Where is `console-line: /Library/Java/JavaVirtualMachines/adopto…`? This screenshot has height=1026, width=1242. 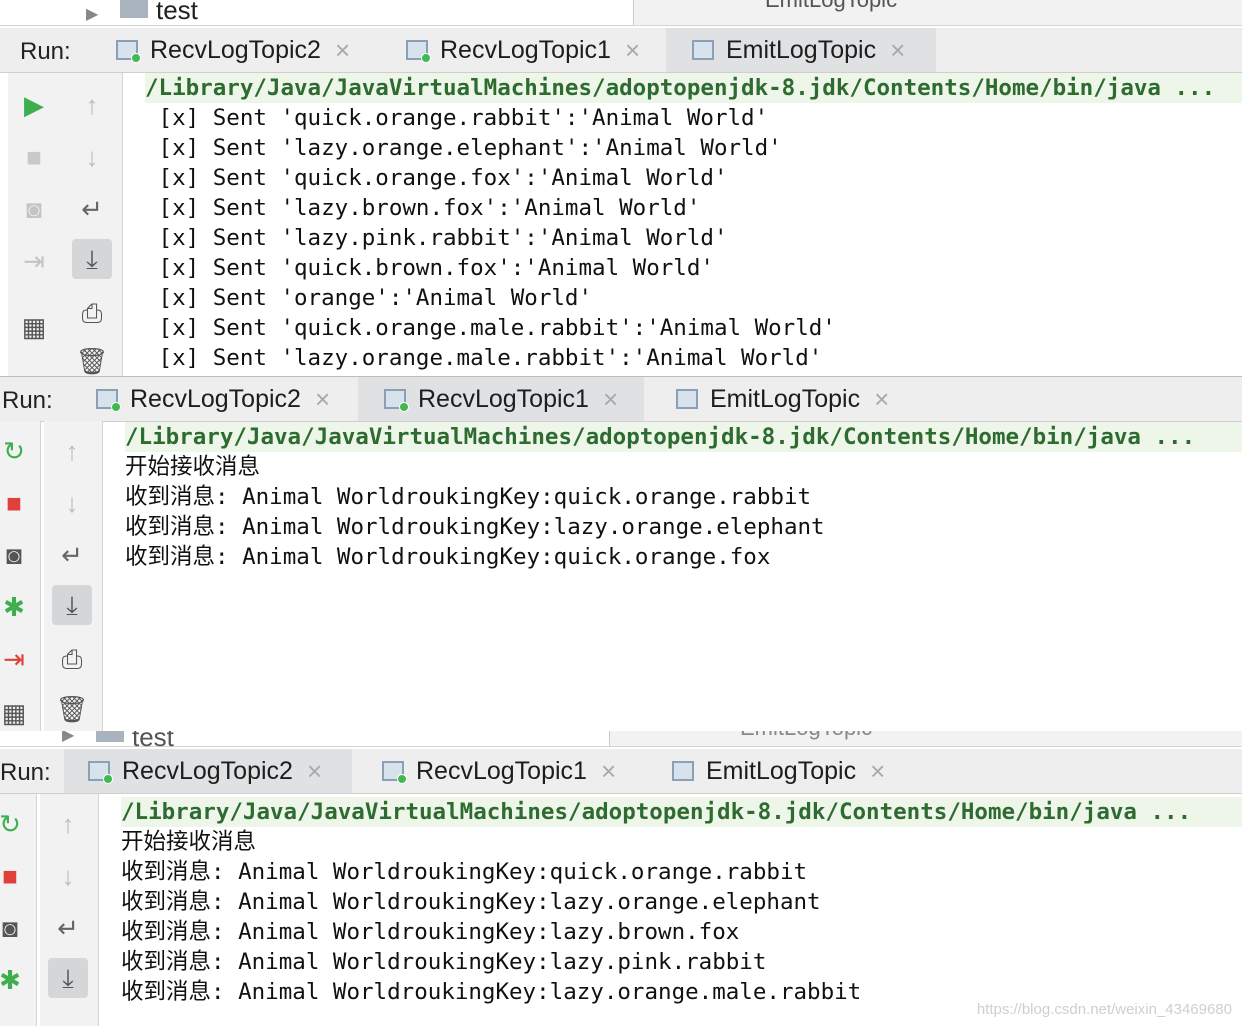
console-line: /Library/Java/JavaVirtualMachines/adopto… is located at coordinates (693, 88).